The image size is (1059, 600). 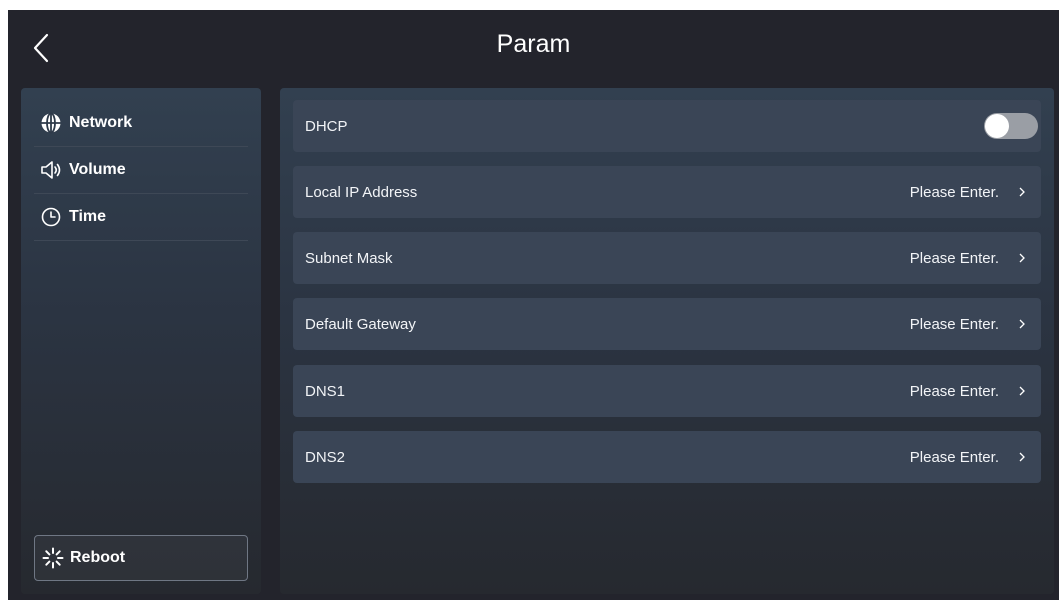 What do you see at coordinates (349, 258) in the screenshot?
I see `setting-label: Subnet Mask` at bounding box center [349, 258].